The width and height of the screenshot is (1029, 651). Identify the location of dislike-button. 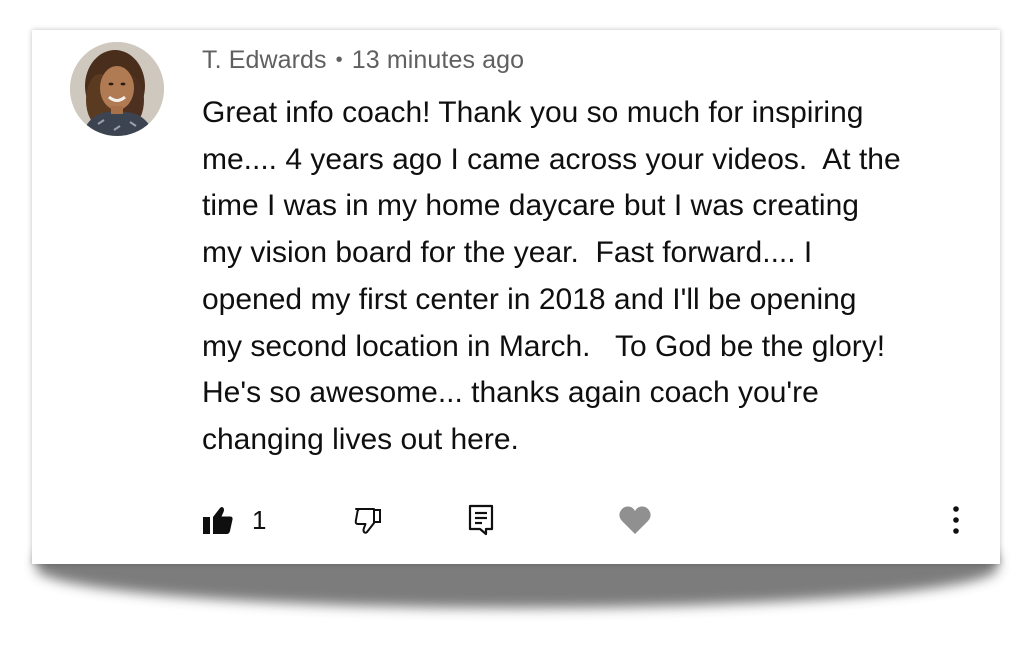
(368, 520).